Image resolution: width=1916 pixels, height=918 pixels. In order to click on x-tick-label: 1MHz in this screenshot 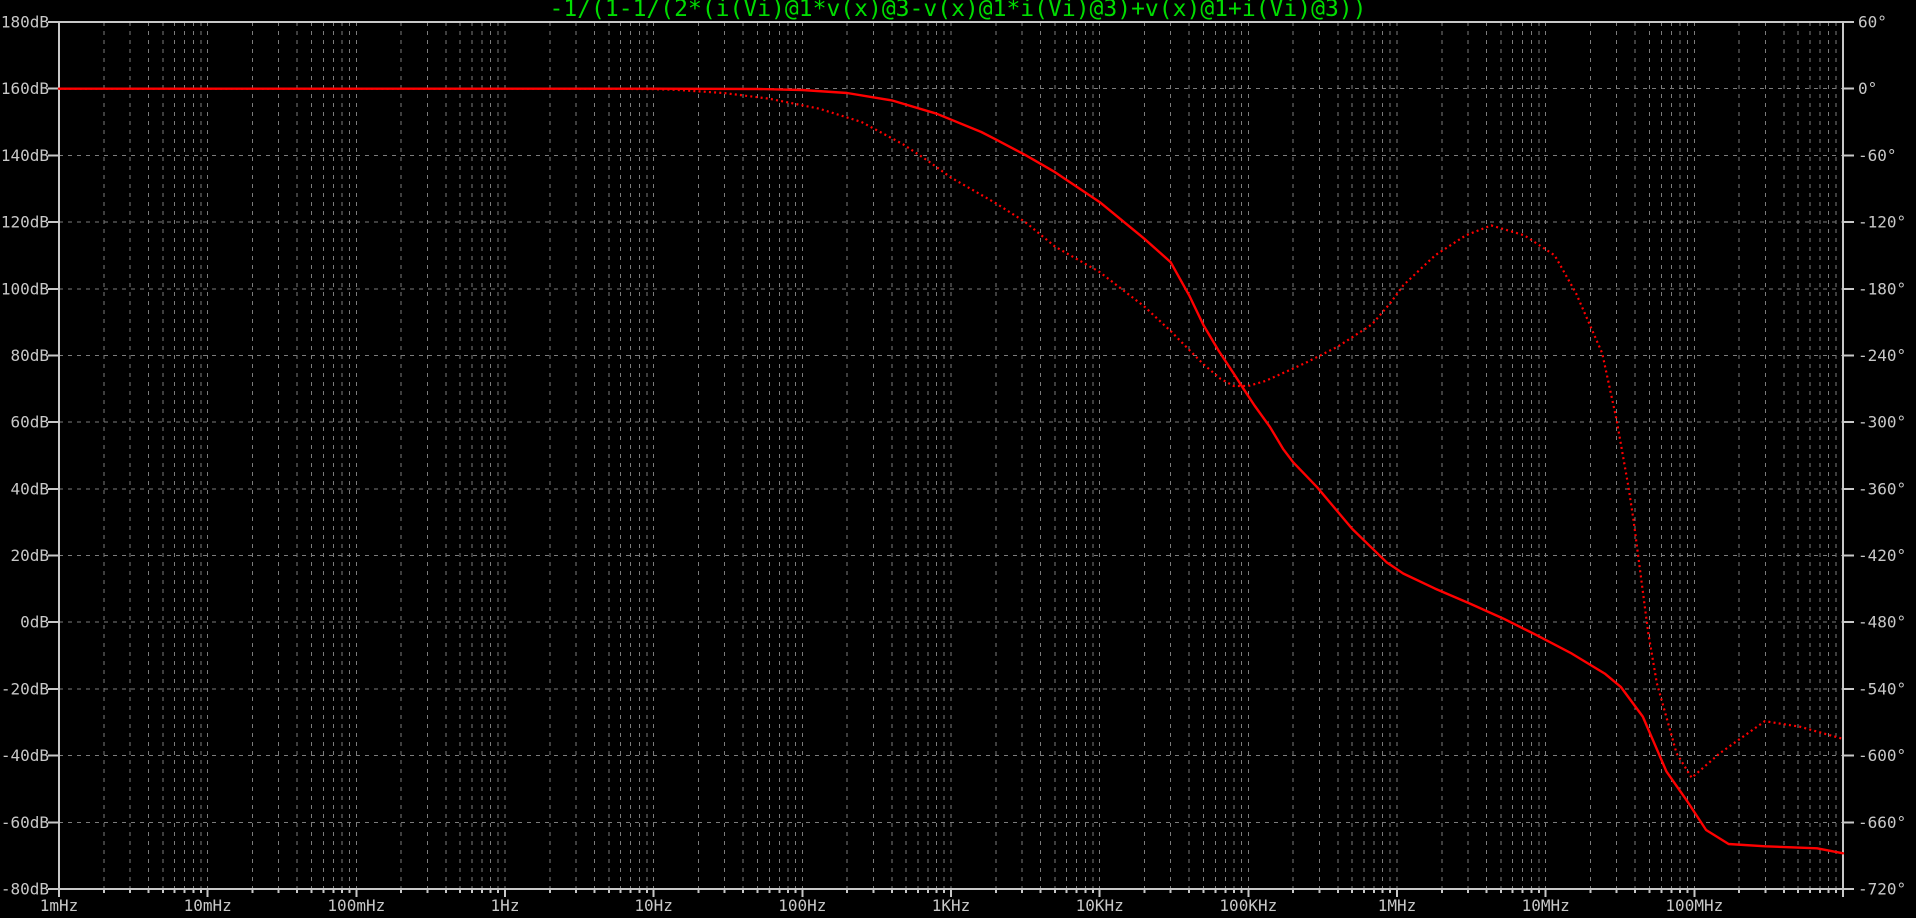, I will do `click(1397, 905)`.